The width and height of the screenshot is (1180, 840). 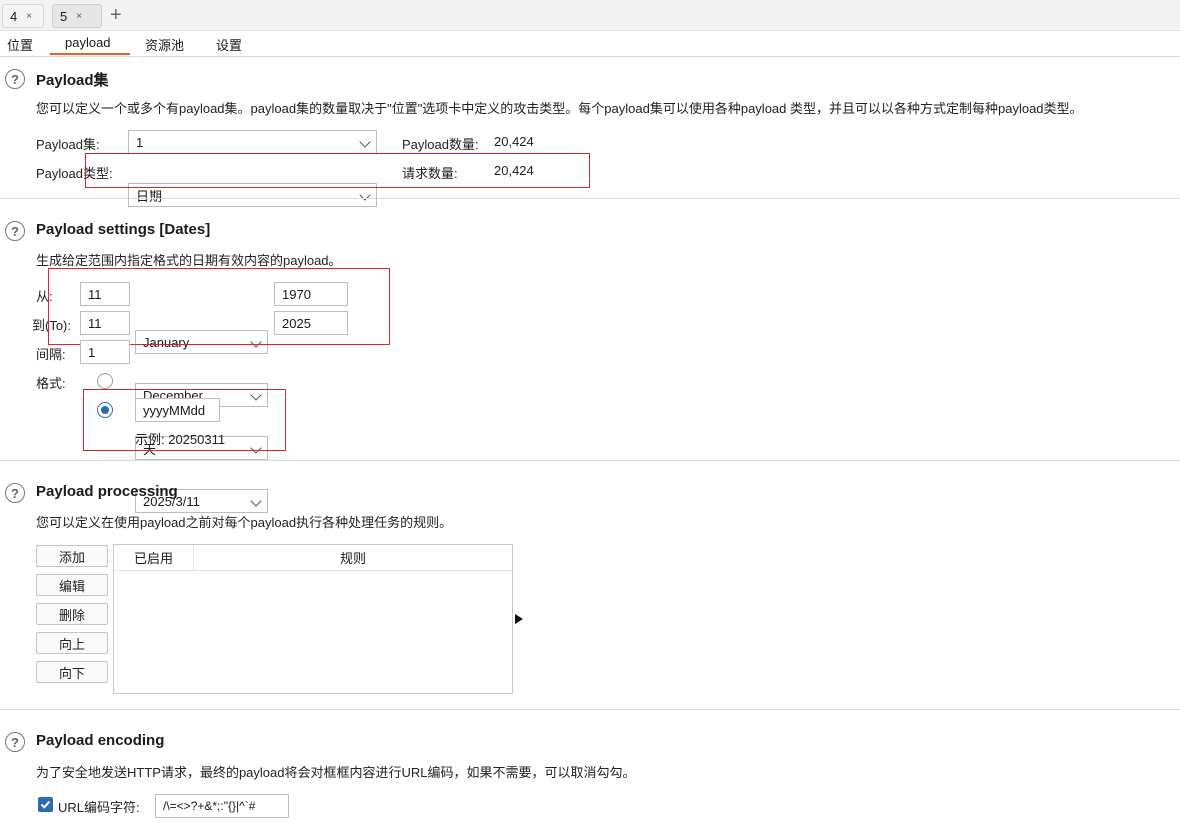 What do you see at coordinates (519, 619) in the screenshot?
I see `expand-arrow-icon` at bounding box center [519, 619].